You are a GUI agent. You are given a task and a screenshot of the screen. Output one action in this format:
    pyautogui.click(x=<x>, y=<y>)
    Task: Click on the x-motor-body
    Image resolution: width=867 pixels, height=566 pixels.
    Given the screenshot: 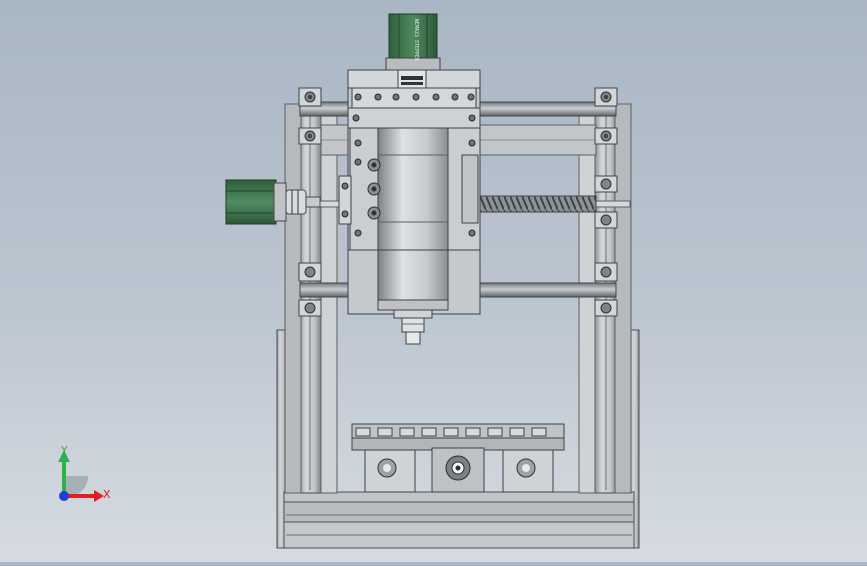 What is the action you would take?
    pyautogui.click(x=251, y=202)
    